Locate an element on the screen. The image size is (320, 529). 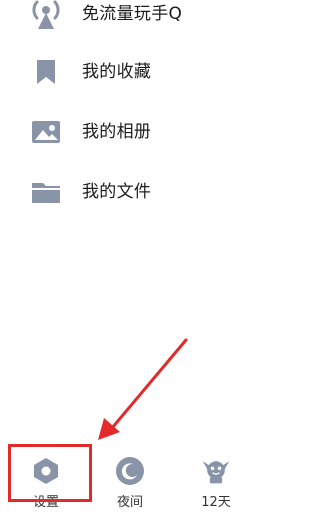
weather-button: 12天 is located at coordinates (216, 488).